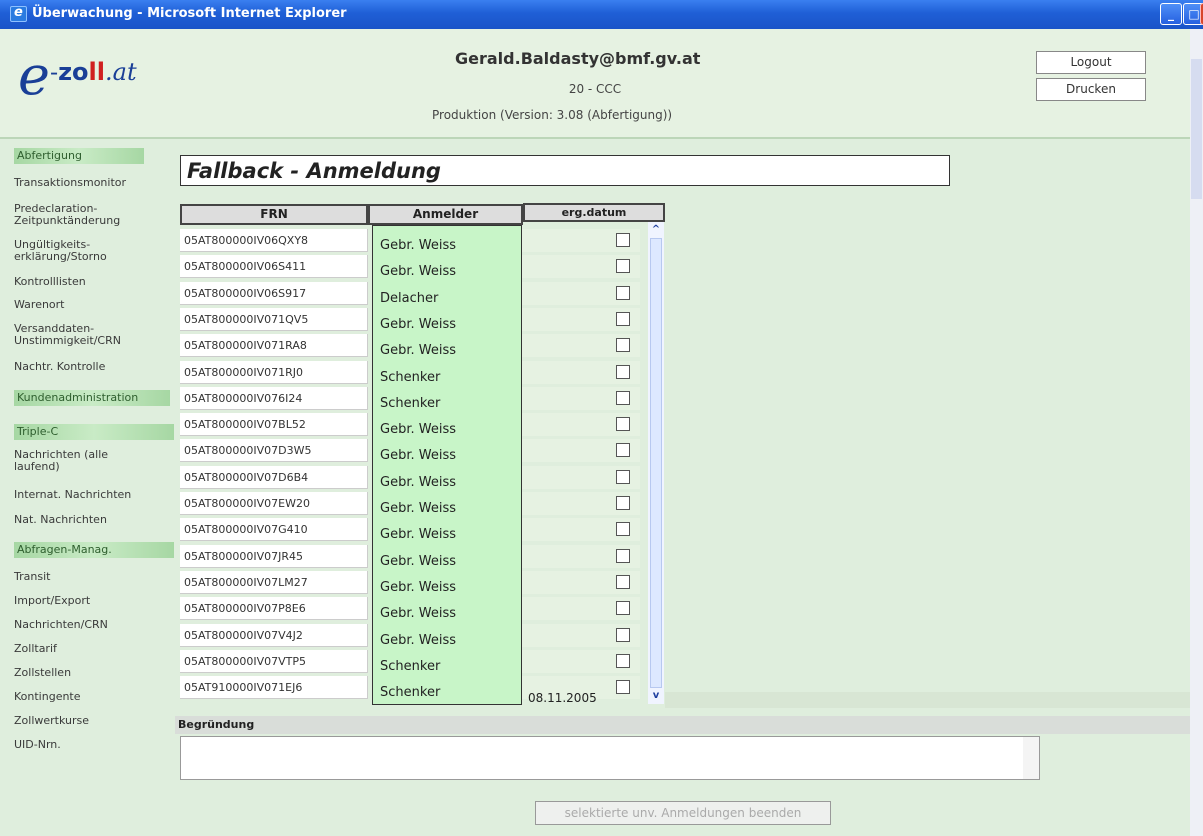 The width and height of the screenshot is (1203, 836). Describe the element at coordinates (245, 293) in the screenshot. I see `frn-cell: 05AT800000IV06S917` at that location.